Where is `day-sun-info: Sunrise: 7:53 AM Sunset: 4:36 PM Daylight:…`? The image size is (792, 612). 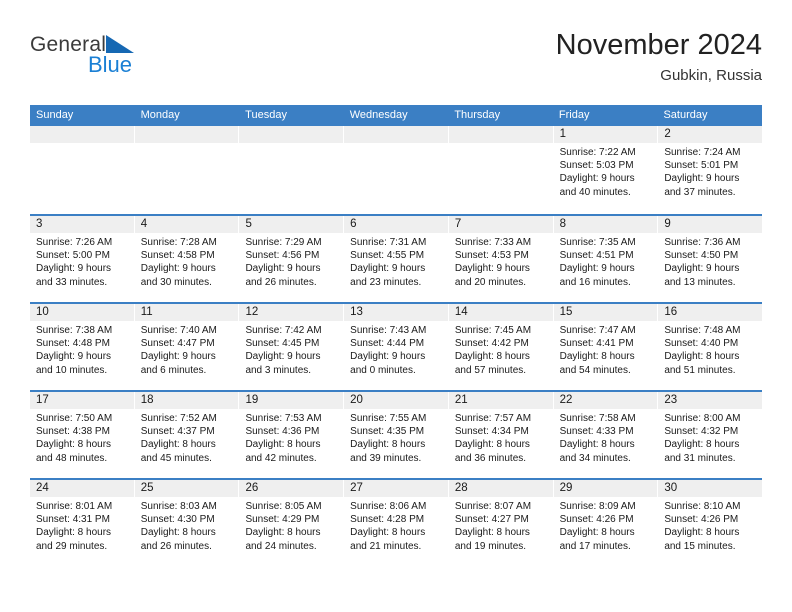
day-sun-info: Sunrise: 7:53 AM Sunset: 4:36 PM Daylight:… is located at coordinates (291, 437).